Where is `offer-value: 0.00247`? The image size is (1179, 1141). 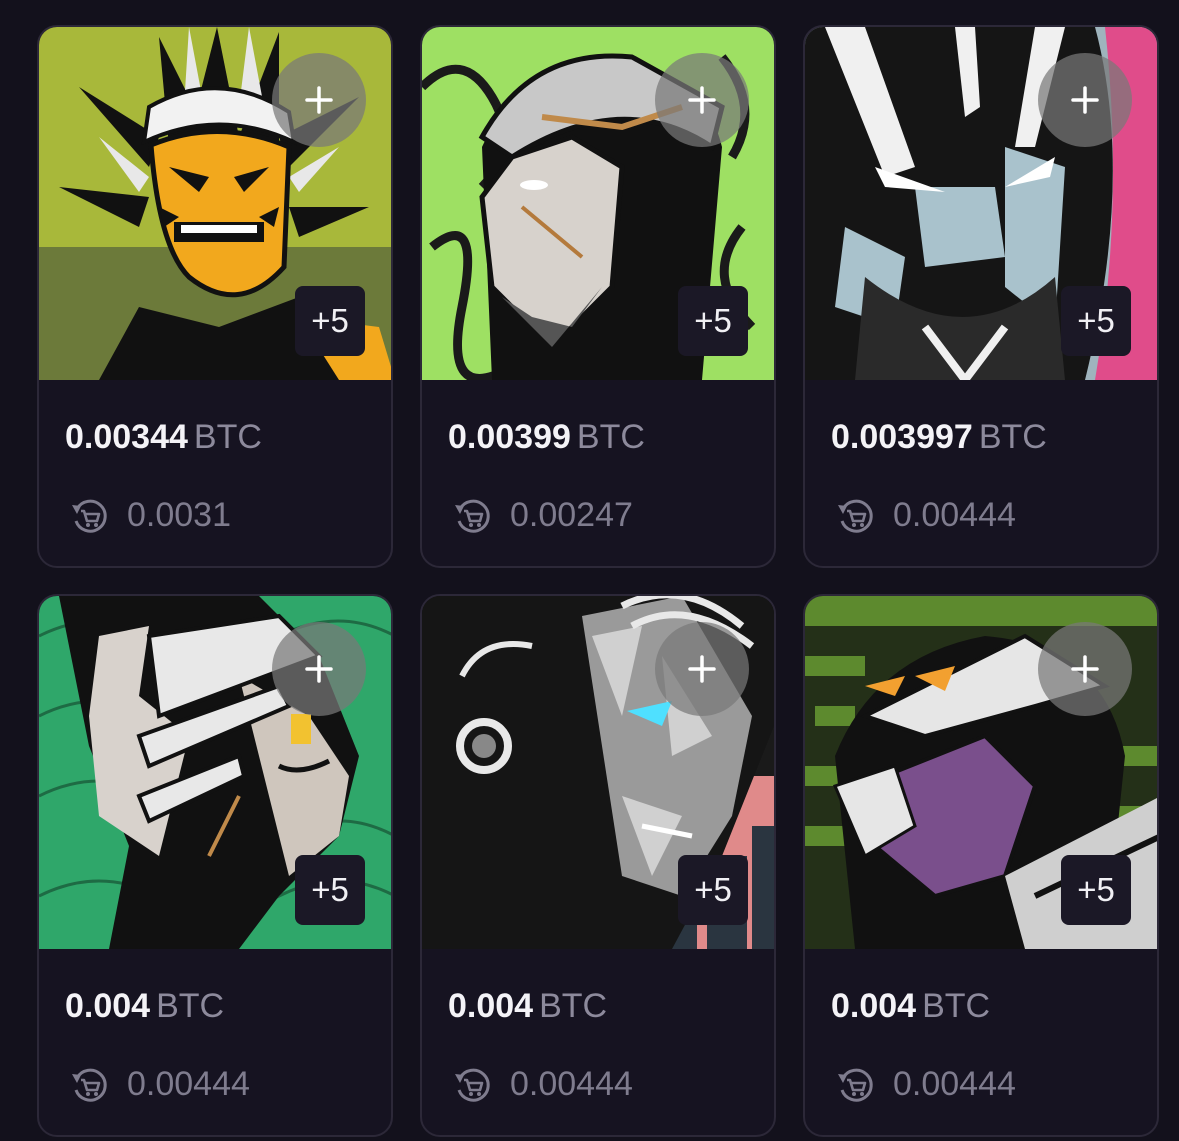
offer-value: 0.00247 is located at coordinates (571, 514).